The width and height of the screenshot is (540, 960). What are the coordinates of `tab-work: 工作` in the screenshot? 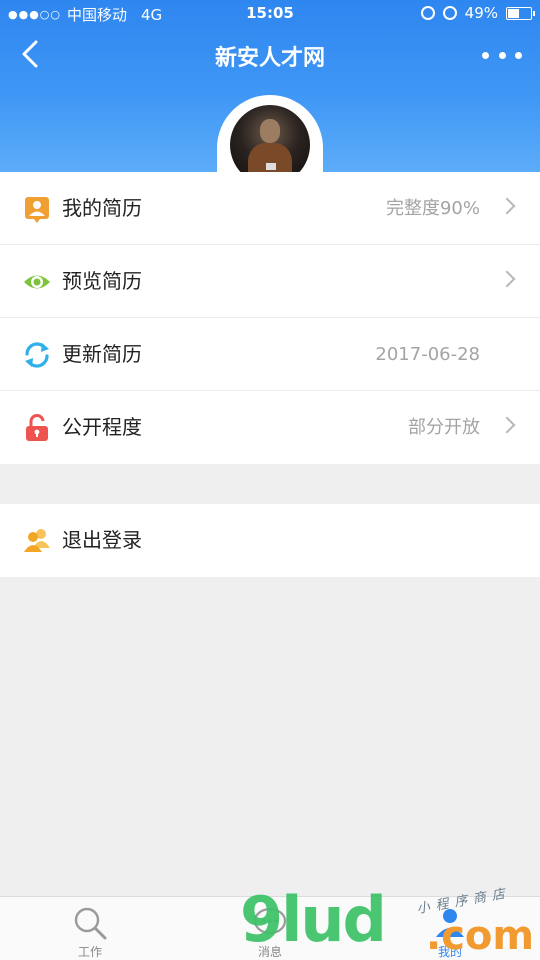 It's located at (90, 928).